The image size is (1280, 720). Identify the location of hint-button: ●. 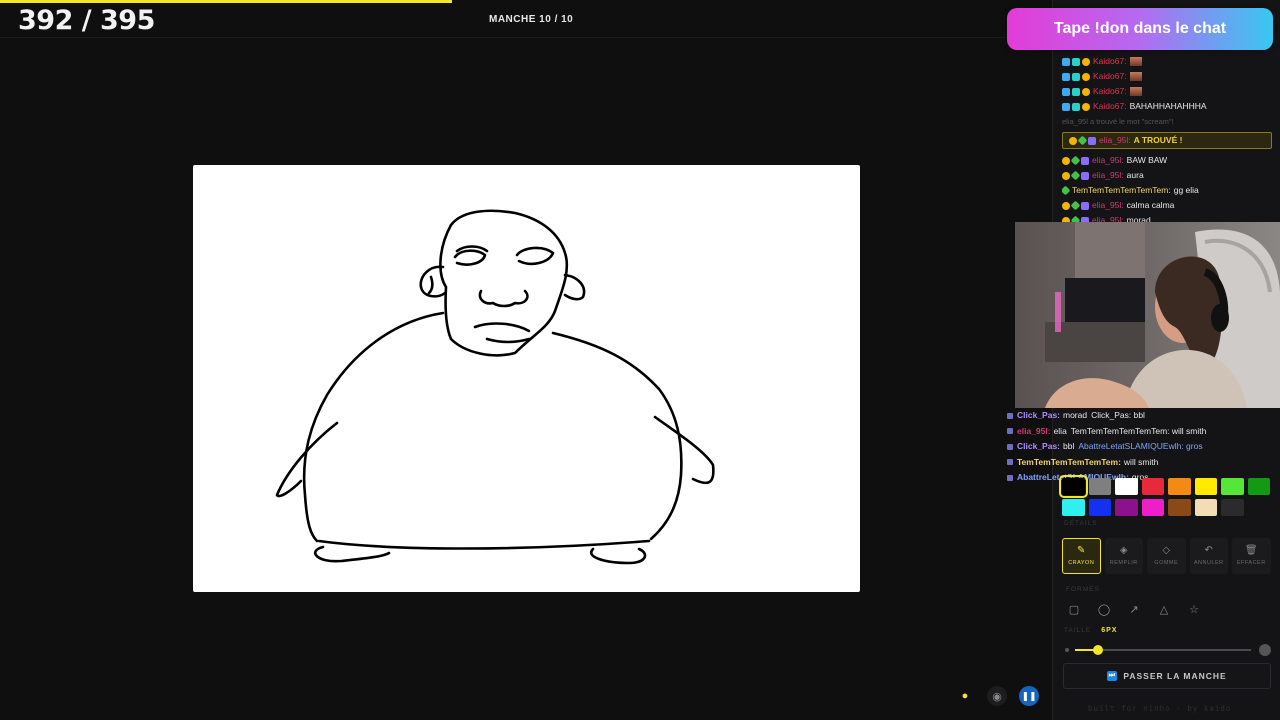
(965, 696).